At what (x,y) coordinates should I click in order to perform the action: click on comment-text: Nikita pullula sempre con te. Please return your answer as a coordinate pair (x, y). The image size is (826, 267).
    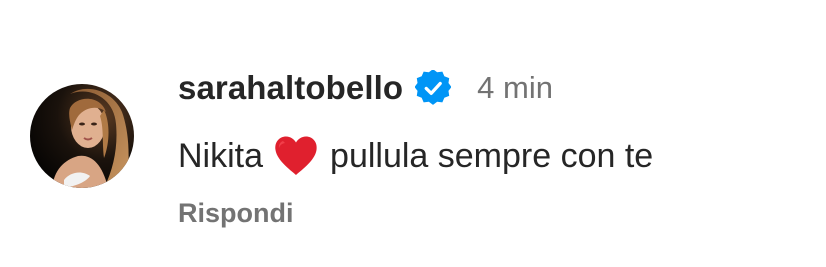
    Looking at the image, I should click on (415, 156).